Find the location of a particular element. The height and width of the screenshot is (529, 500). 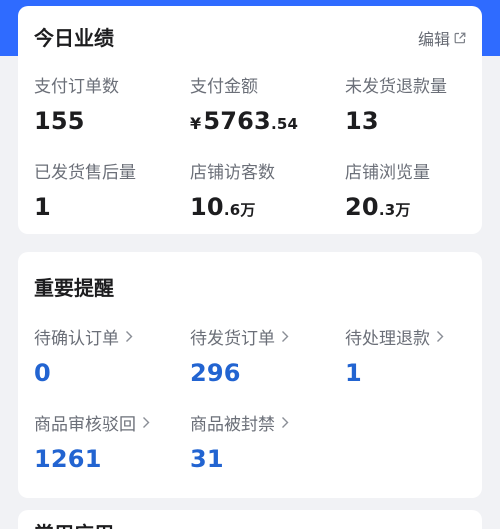

metric-store-visitors: 店铺访客数 10.6万 is located at coordinates (265, 189).